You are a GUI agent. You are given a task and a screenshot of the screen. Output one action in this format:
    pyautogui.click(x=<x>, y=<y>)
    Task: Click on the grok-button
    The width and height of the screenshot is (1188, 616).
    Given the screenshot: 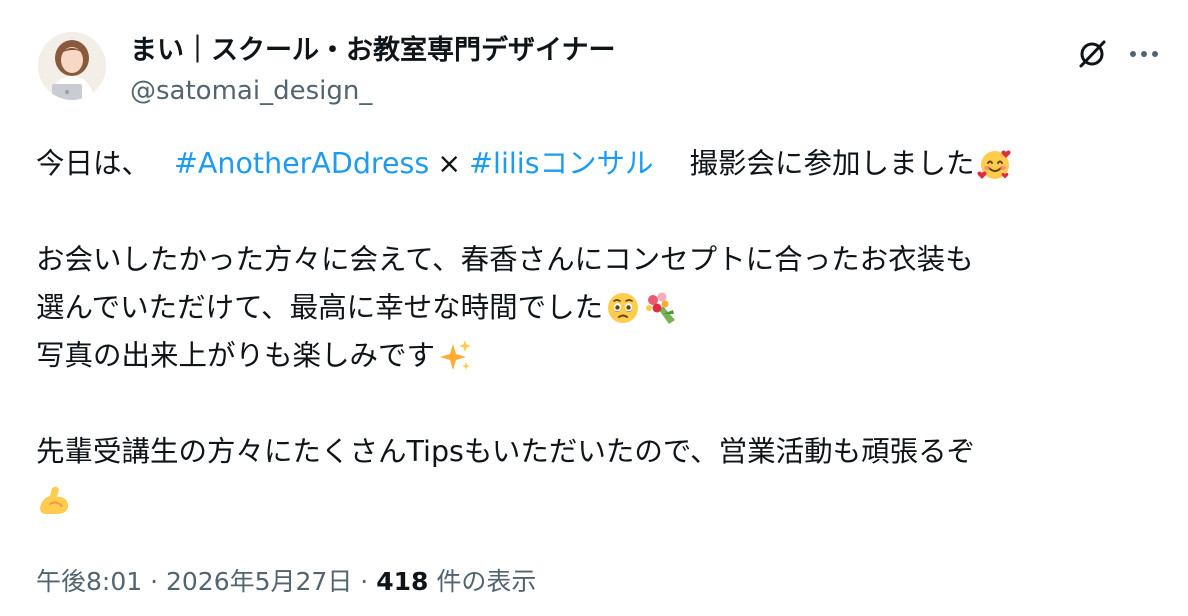 What is the action you would take?
    pyautogui.click(x=1092, y=54)
    